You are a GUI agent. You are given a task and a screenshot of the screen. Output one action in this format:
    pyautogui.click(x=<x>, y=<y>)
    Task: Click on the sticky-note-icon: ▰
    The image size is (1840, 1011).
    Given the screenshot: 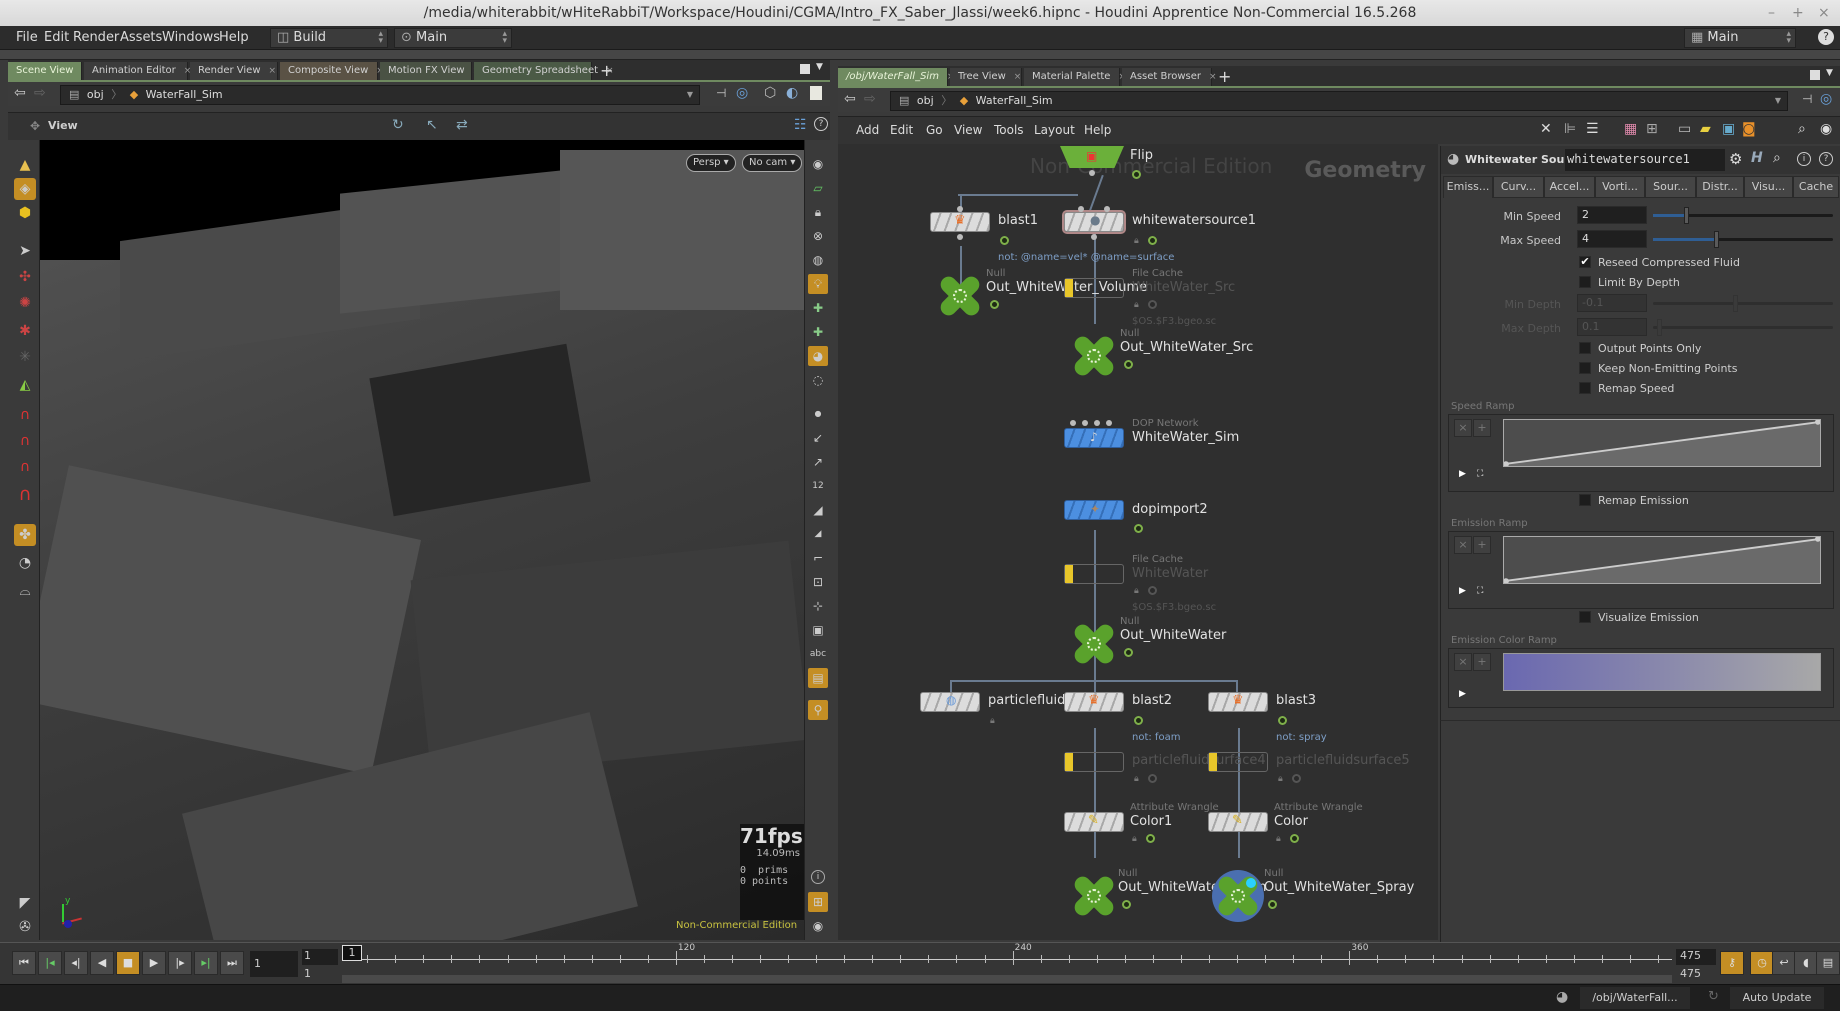 What is the action you would take?
    pyautogui.click(x=1705, y=129)
    